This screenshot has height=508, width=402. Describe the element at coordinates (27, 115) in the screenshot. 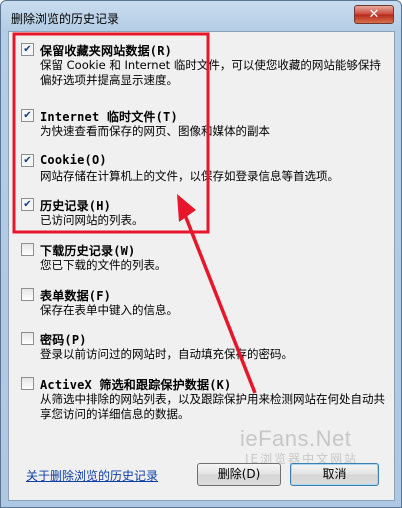

I see `checkbox-temp-files: ✔` at that location.